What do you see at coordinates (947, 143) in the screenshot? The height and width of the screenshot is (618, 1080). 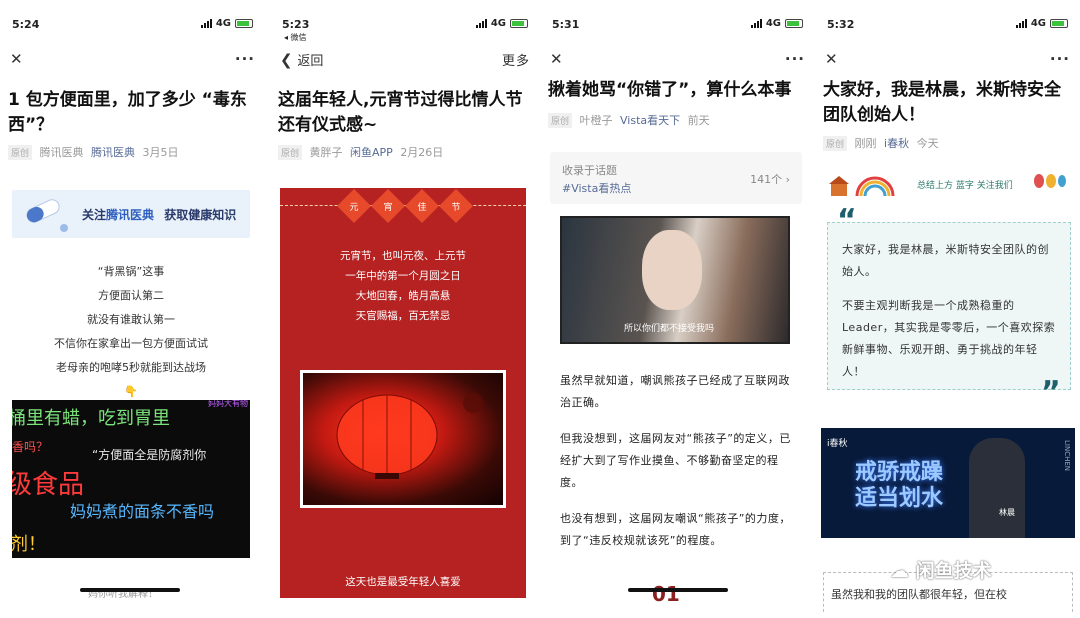 I see `article-meta: 原创 刚刚 i春秋 今天` at bounding box center [947, 143].